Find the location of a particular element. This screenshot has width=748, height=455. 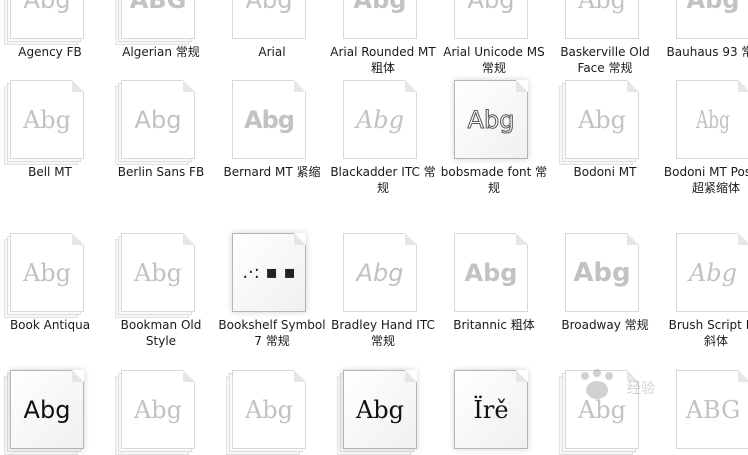

font-name: Arial Rounded MT 粗体 is located at coordinates (383, 60).